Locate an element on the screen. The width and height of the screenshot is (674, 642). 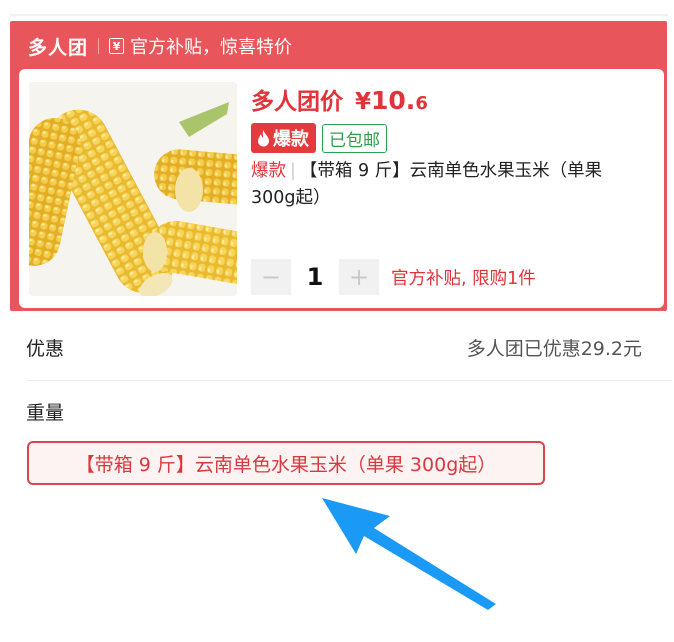
pointer-arrow-icon is located at coordinates (409, 554).